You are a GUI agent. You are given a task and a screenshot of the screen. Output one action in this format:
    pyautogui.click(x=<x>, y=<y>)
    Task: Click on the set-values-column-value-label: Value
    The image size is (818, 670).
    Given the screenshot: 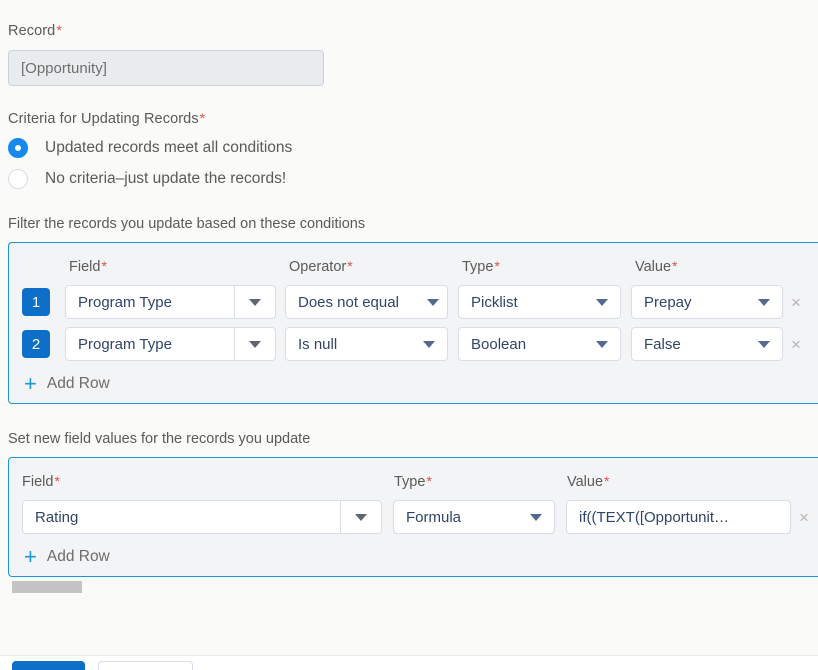 What is the action you would take?
    pyautogui.click(x=585, y=481)
    